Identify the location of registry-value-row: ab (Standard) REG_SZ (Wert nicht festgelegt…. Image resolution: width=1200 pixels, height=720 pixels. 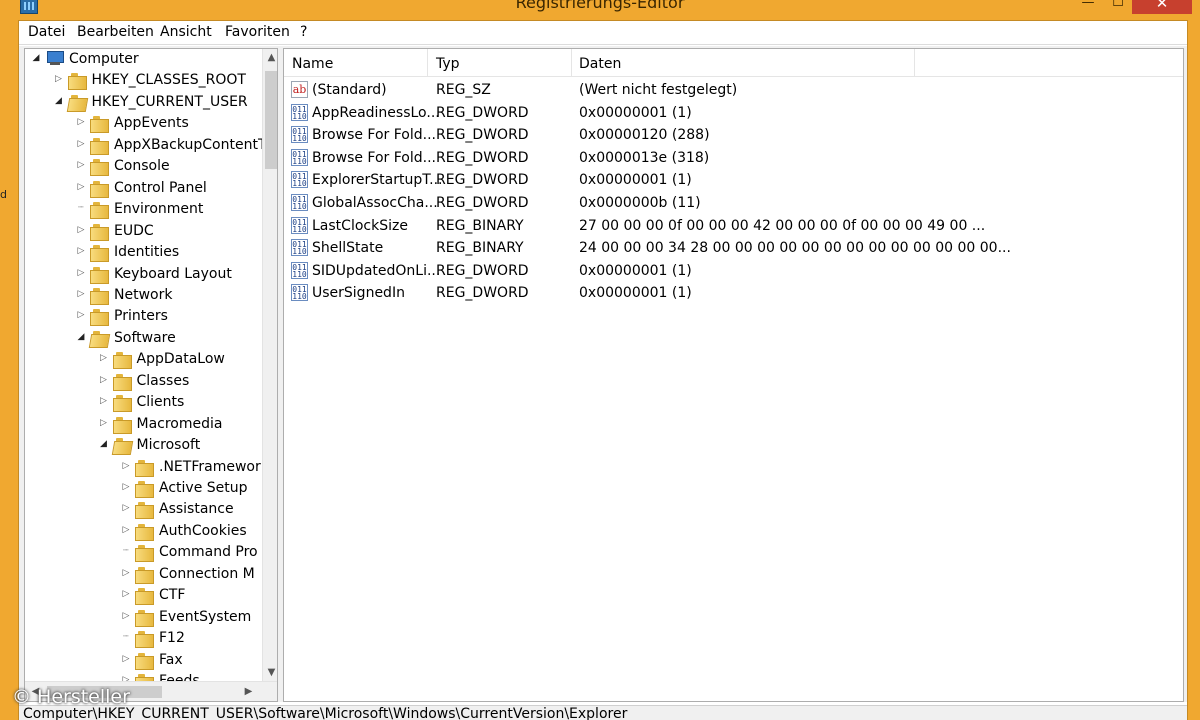
(733, 91).